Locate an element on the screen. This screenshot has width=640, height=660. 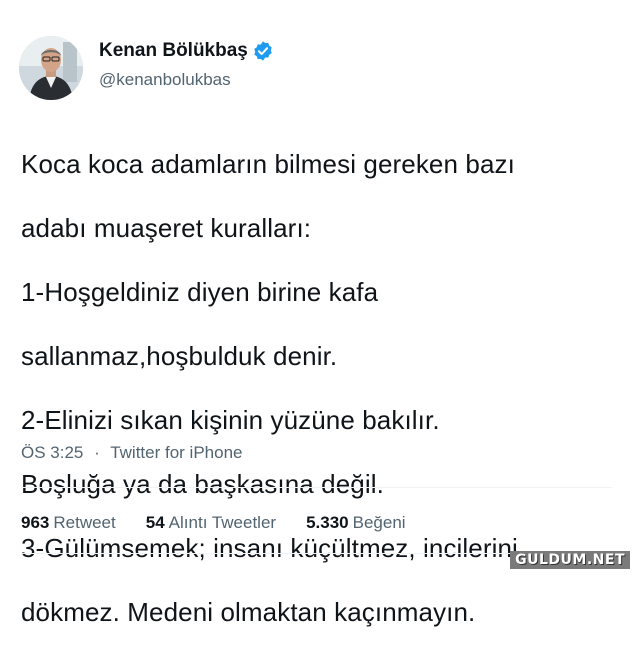
quotes-stat: 54 Alıntı Tweetler is located at coordinates (211, 523).